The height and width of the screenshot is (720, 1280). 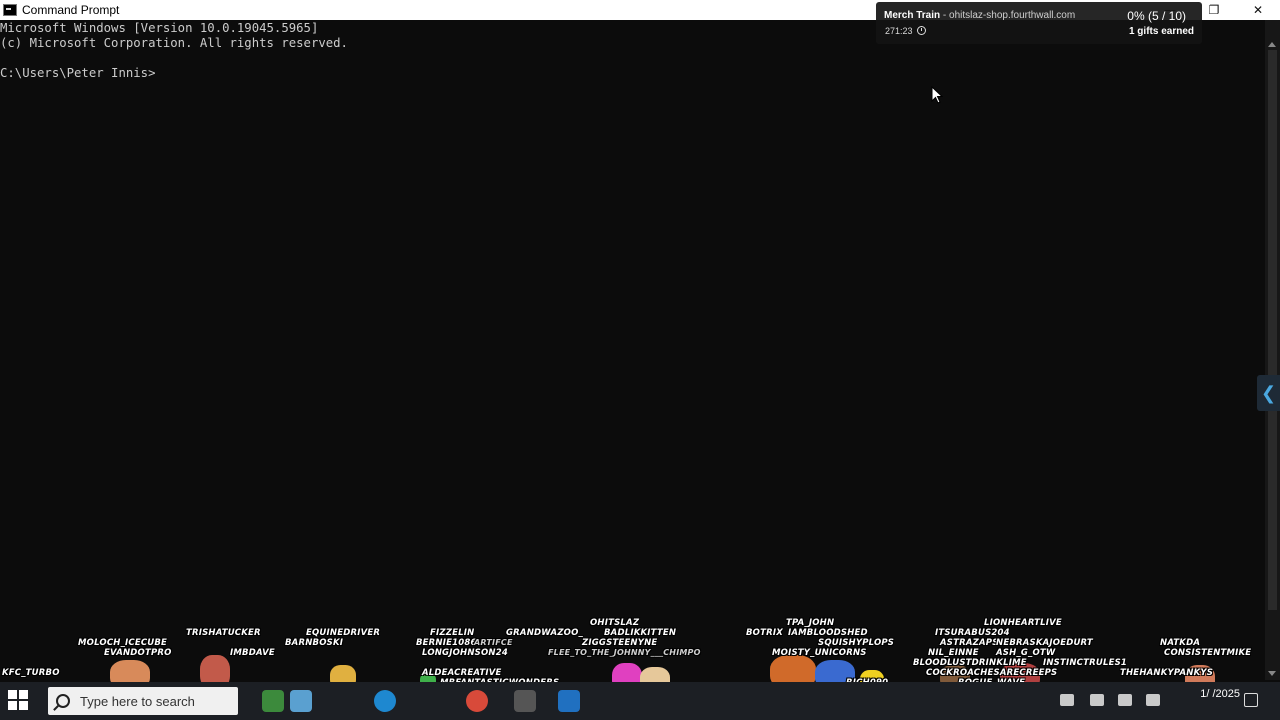 What do you see at coordinates (19, 701) in the screenshot?
I see `windows-start-icon` at bounding box center [19, 701].